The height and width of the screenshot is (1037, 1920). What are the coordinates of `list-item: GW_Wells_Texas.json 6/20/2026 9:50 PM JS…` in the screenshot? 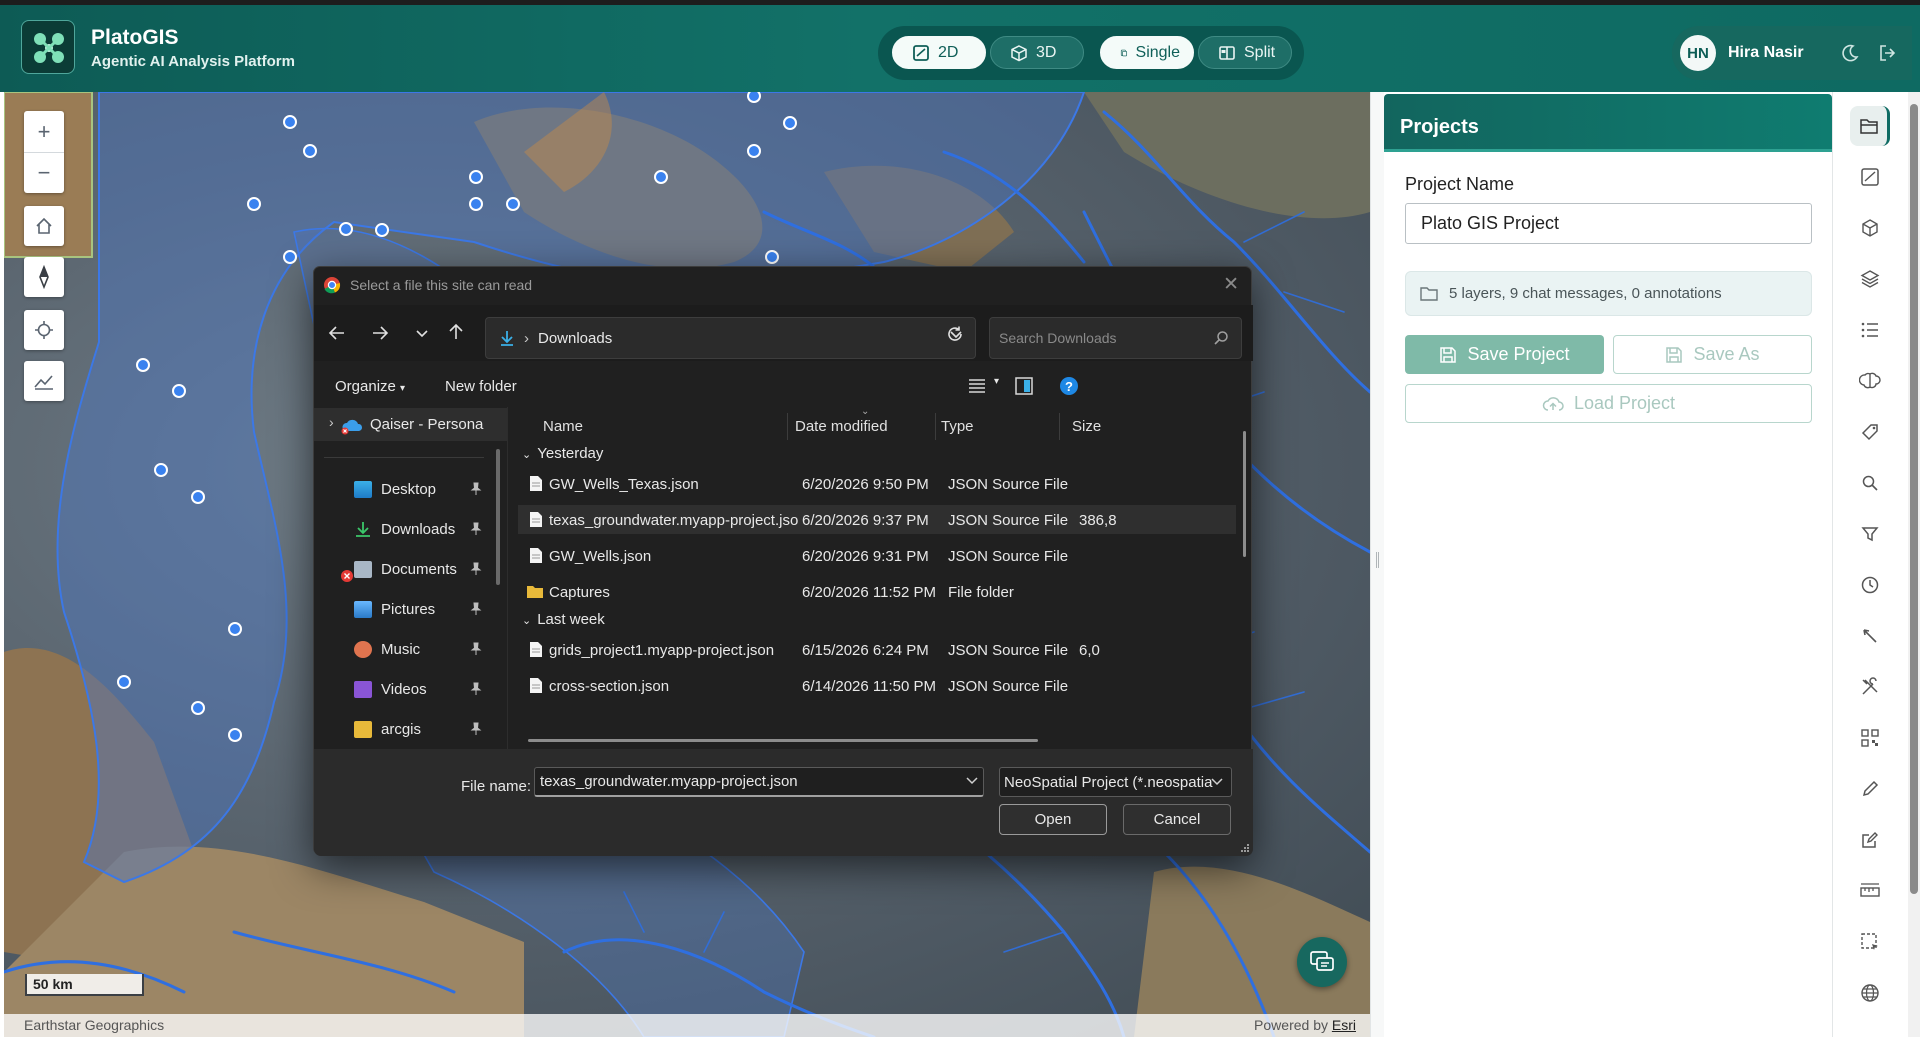 It's located at (877, 483).